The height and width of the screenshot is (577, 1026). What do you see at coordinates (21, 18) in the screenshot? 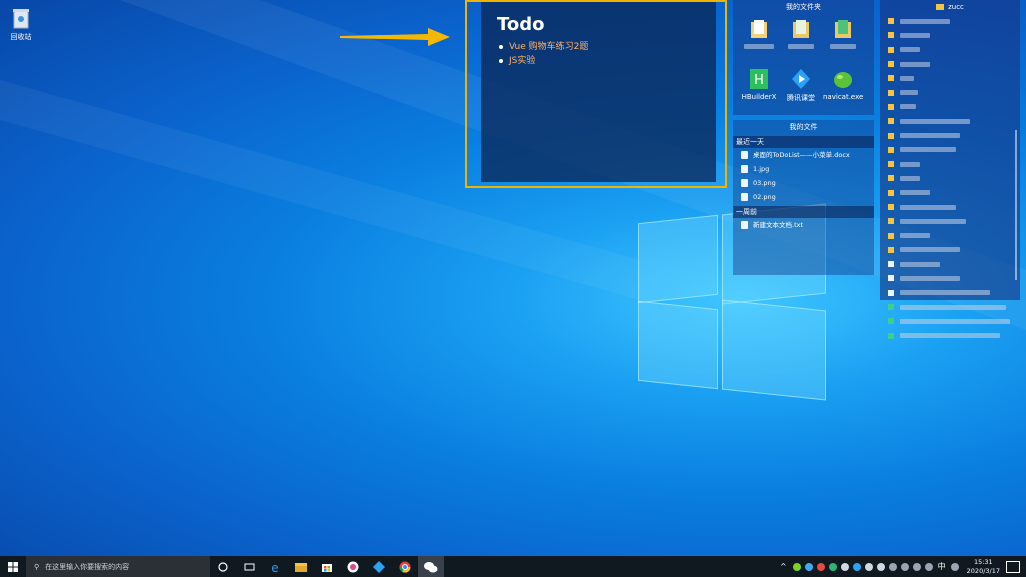
I see `recycle-bin-icon` at bounding box center [21, 18].